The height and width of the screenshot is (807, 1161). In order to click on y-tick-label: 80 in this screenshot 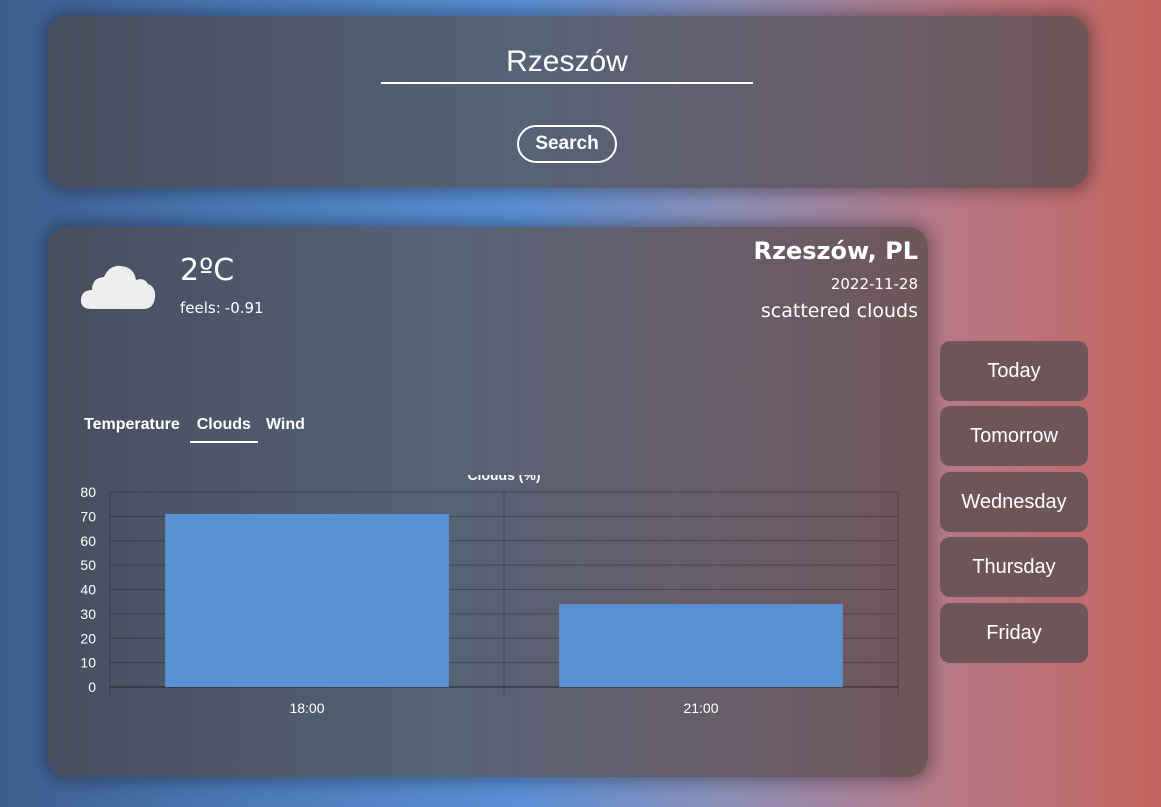, I will do `click(88, 492)`.